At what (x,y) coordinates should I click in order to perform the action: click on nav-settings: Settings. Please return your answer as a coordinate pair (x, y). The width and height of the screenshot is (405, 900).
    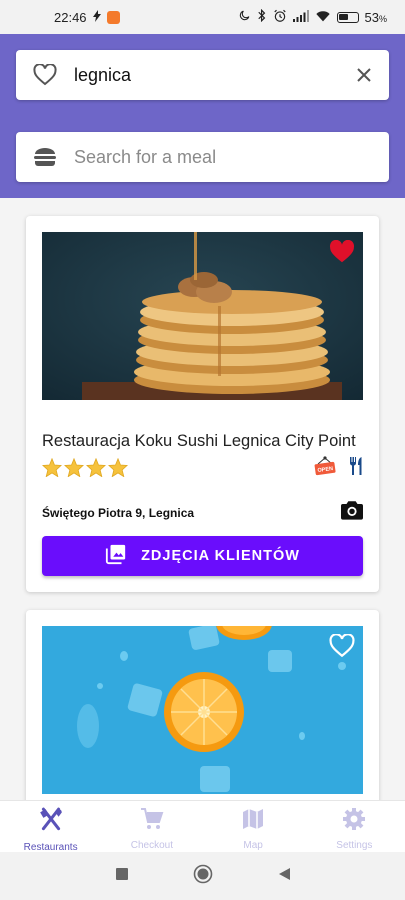
    Looking at the image, I should click on (354, 826).